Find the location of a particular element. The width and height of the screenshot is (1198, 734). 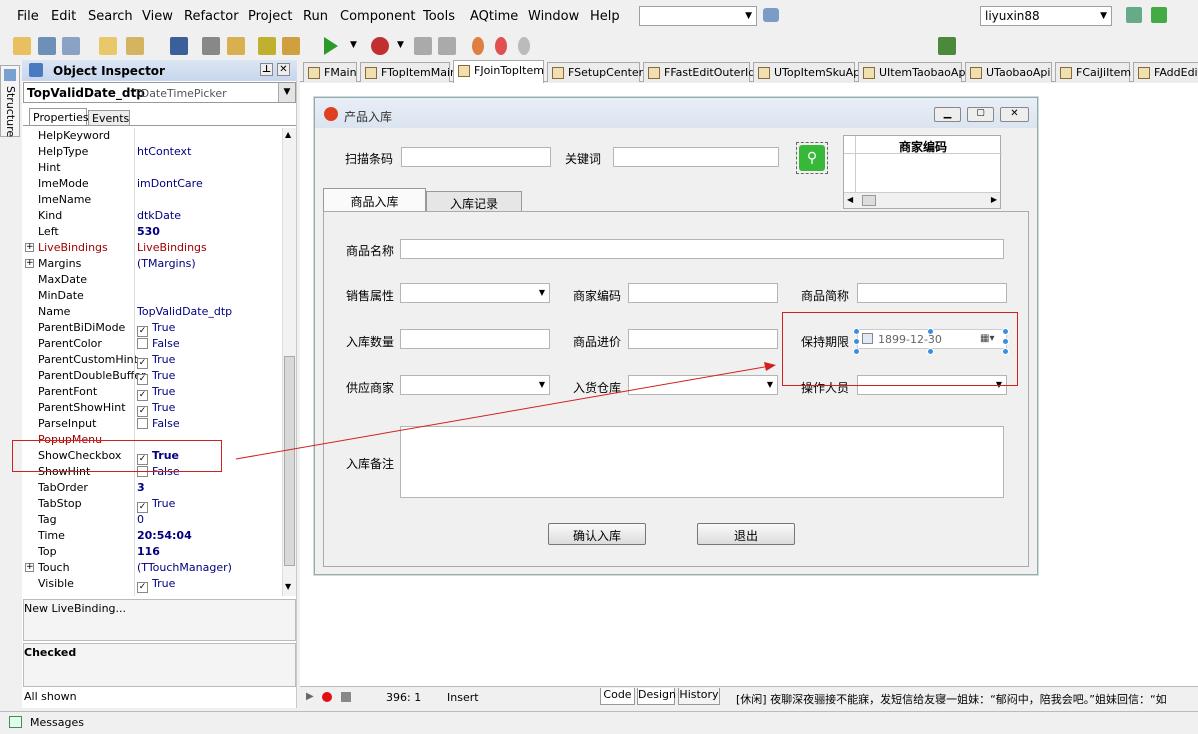

cursor-position: 396: 1 is located at coordinates (404, 697).